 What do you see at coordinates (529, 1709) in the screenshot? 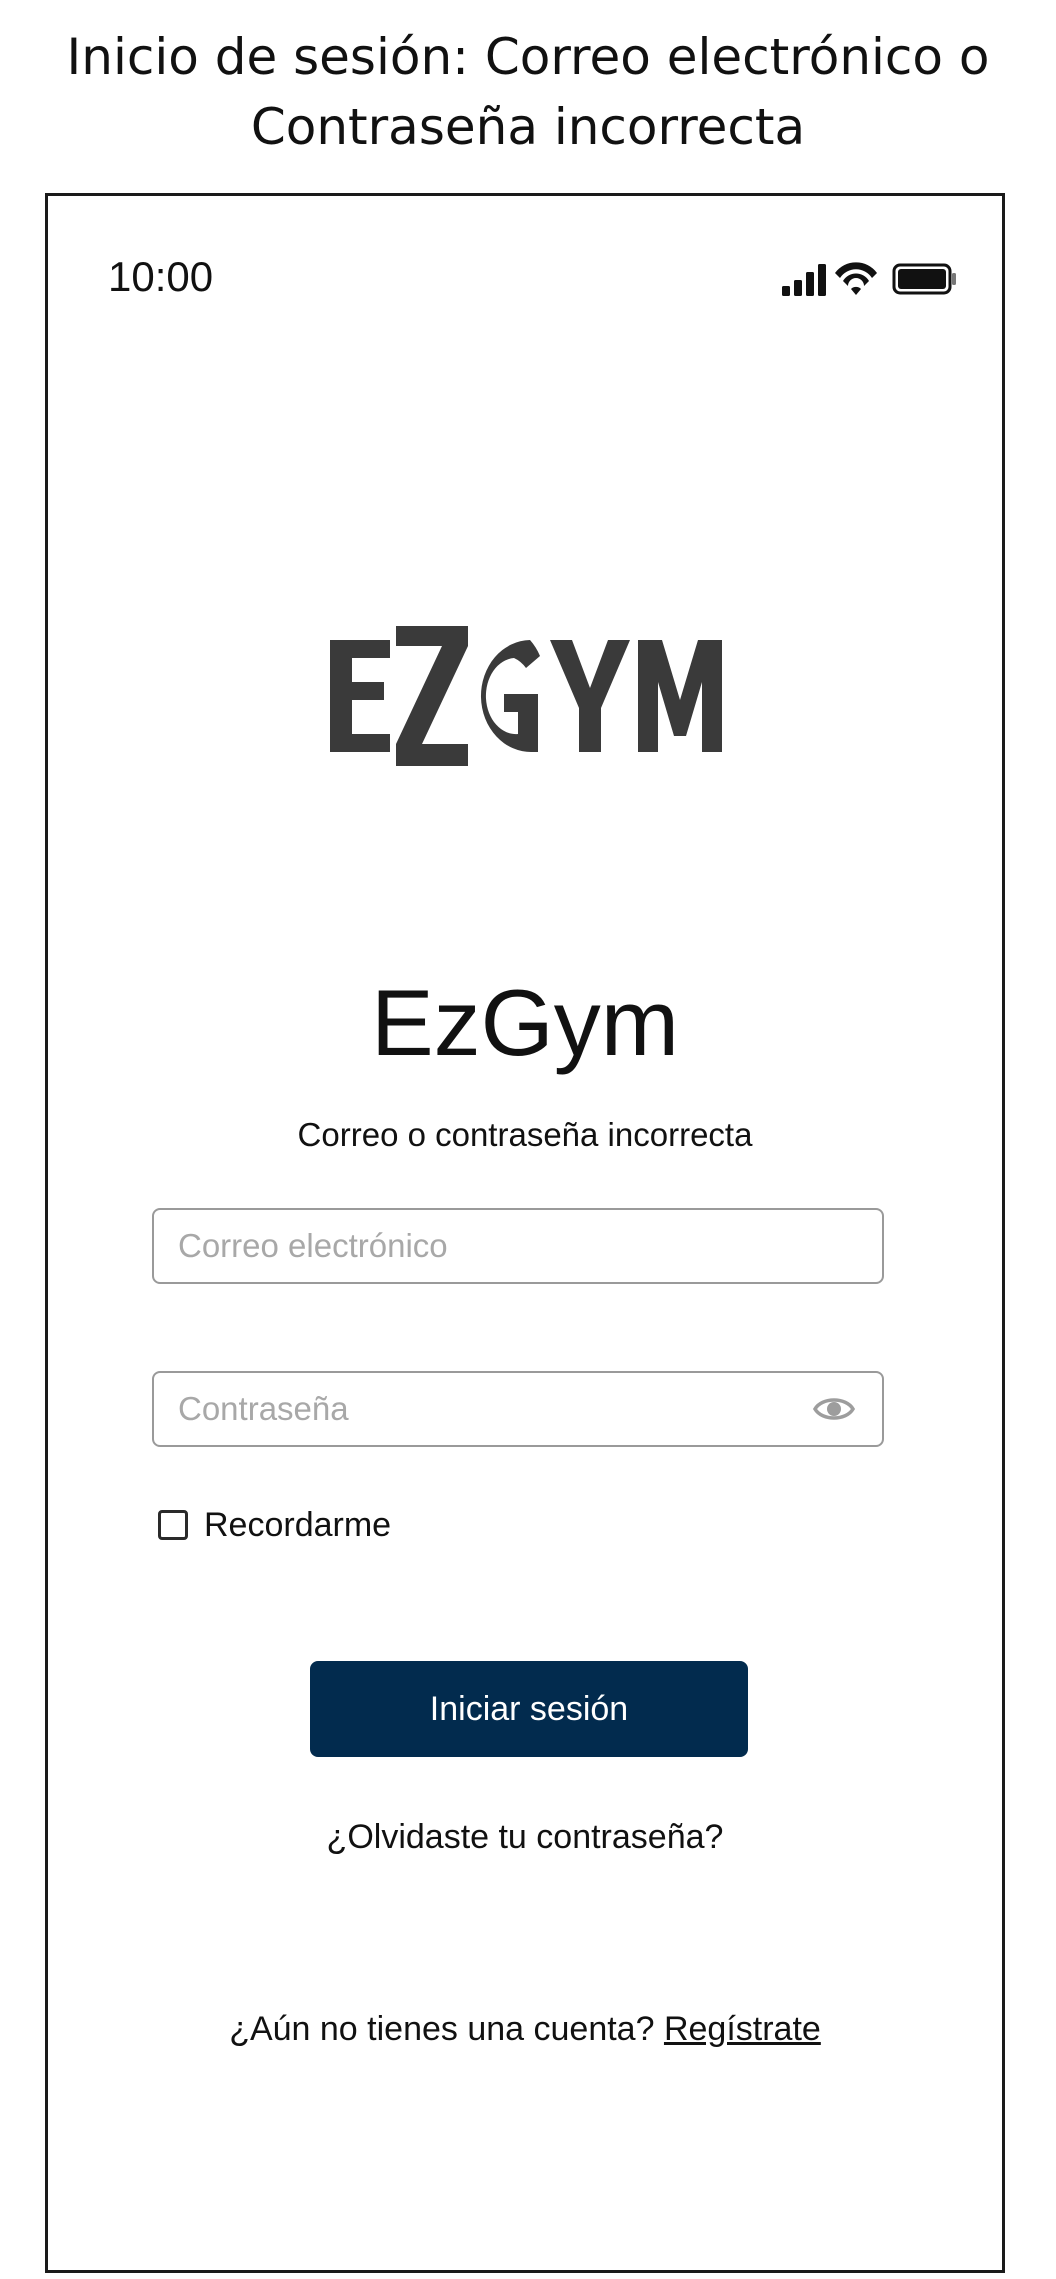
I see `login-button: Iniciar sesión` at bounding box center [529, 1709].